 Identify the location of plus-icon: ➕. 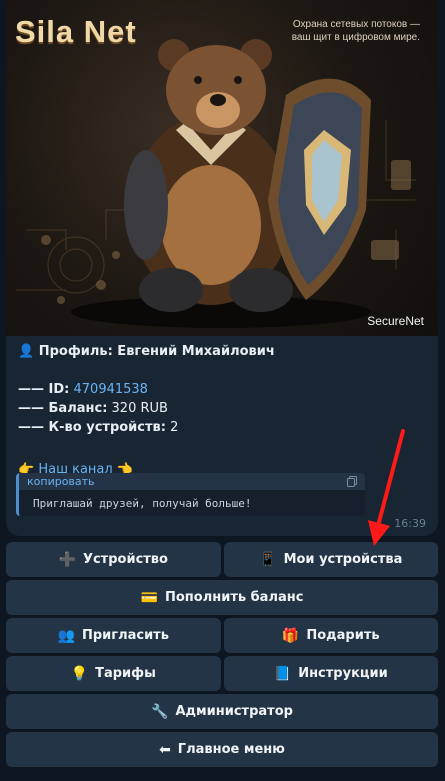
(67, 559).